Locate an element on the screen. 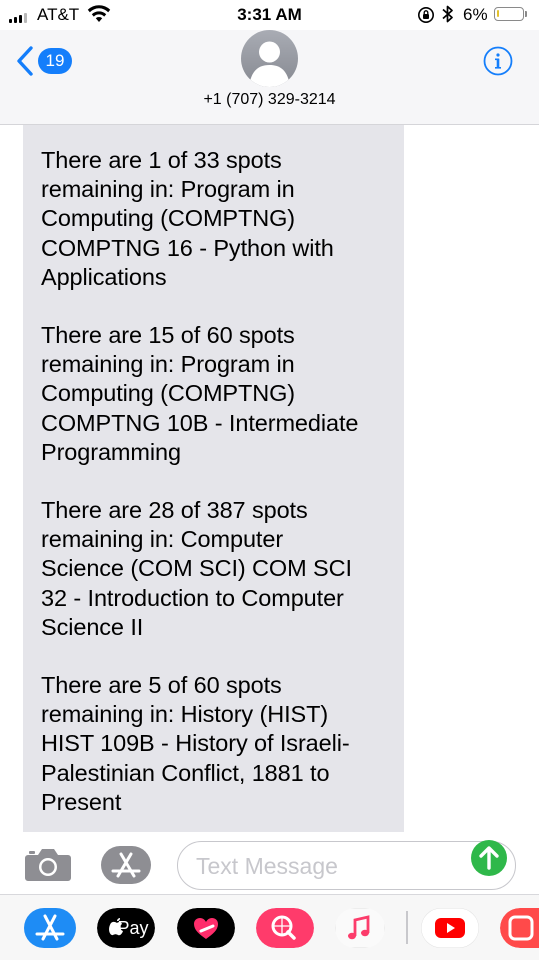 This screenshot has width=539, height=960. clock: 3:31 AM is located at coordinates (269, 14).